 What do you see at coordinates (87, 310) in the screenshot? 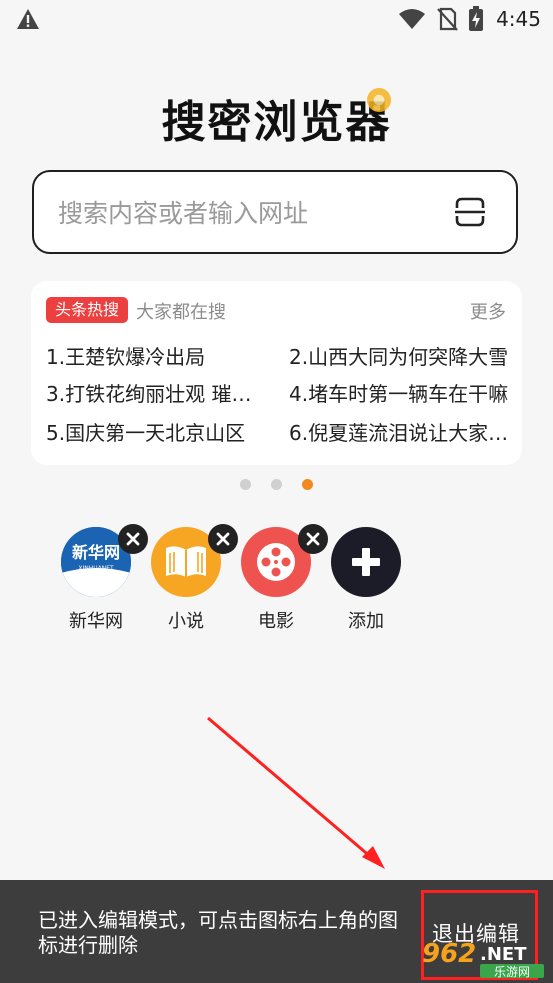
I see `hot-search-badge: 头条热搜` at bounding box center [87, 310].